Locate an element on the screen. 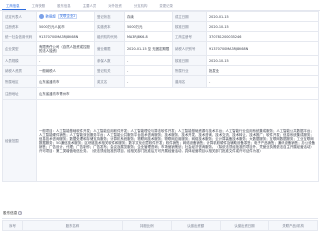  biz-reg-value: 370781200035246 is located at coordinates (262, 36).